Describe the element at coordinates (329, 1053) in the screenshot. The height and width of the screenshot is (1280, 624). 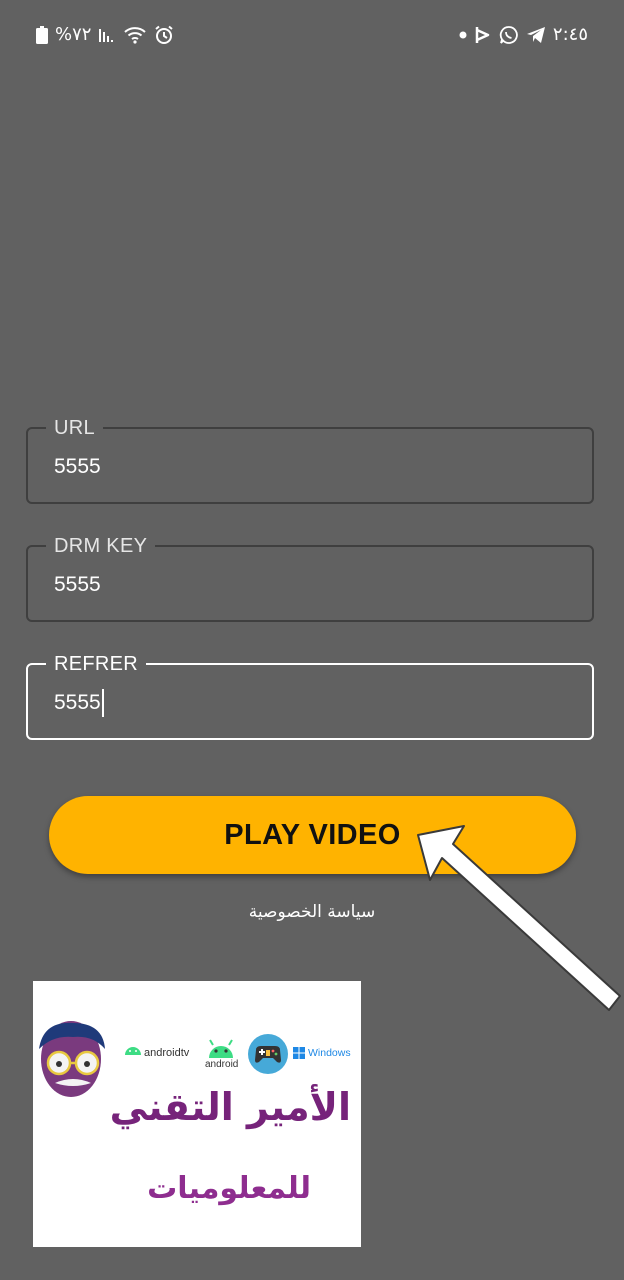
I see `windows-tag: Windows` at that location.